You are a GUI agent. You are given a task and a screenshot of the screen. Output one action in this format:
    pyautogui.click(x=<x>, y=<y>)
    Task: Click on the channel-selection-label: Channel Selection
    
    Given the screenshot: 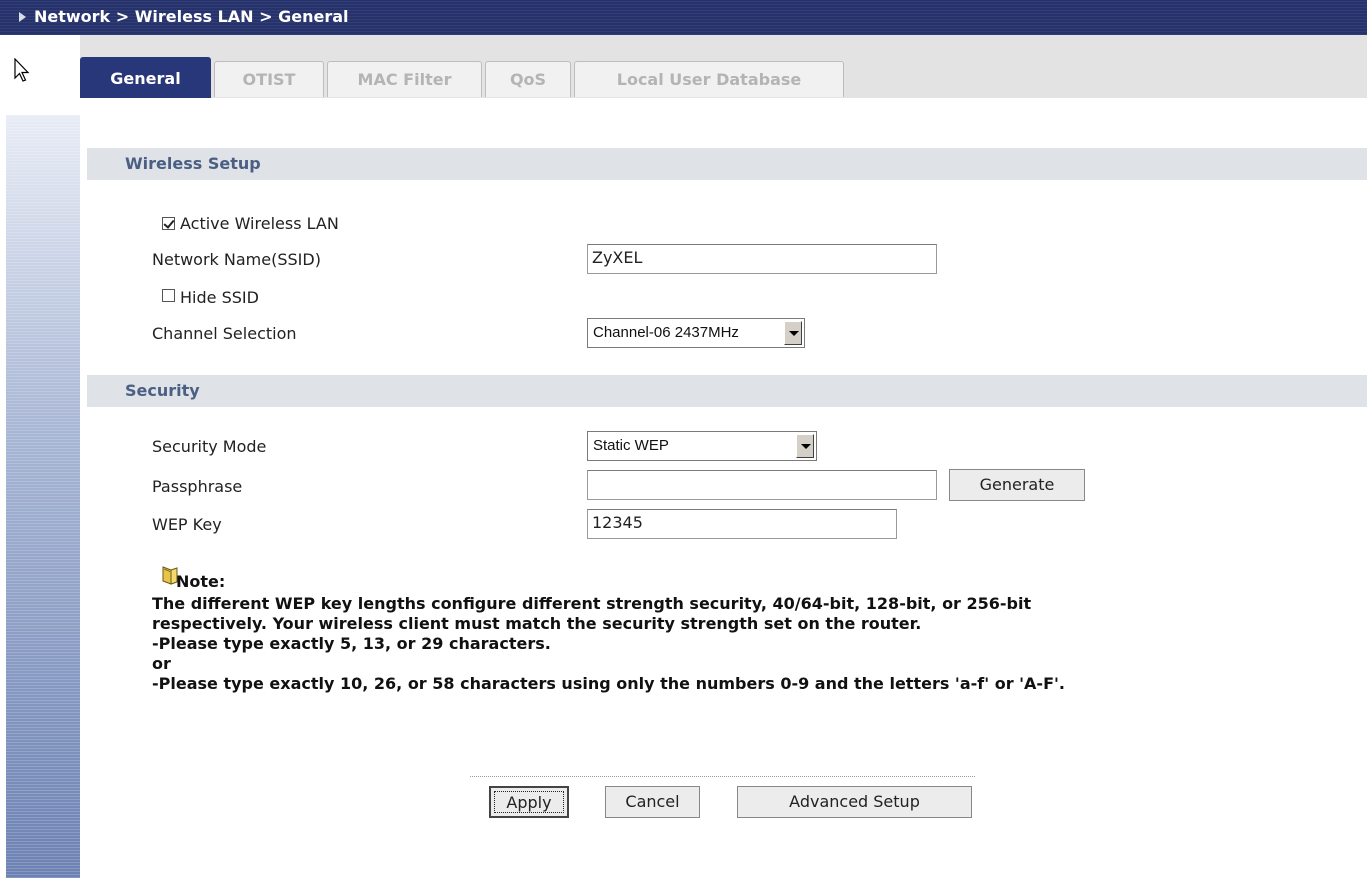 What is the action you would take?
    pyautogui.click(x=224, y=333)
    